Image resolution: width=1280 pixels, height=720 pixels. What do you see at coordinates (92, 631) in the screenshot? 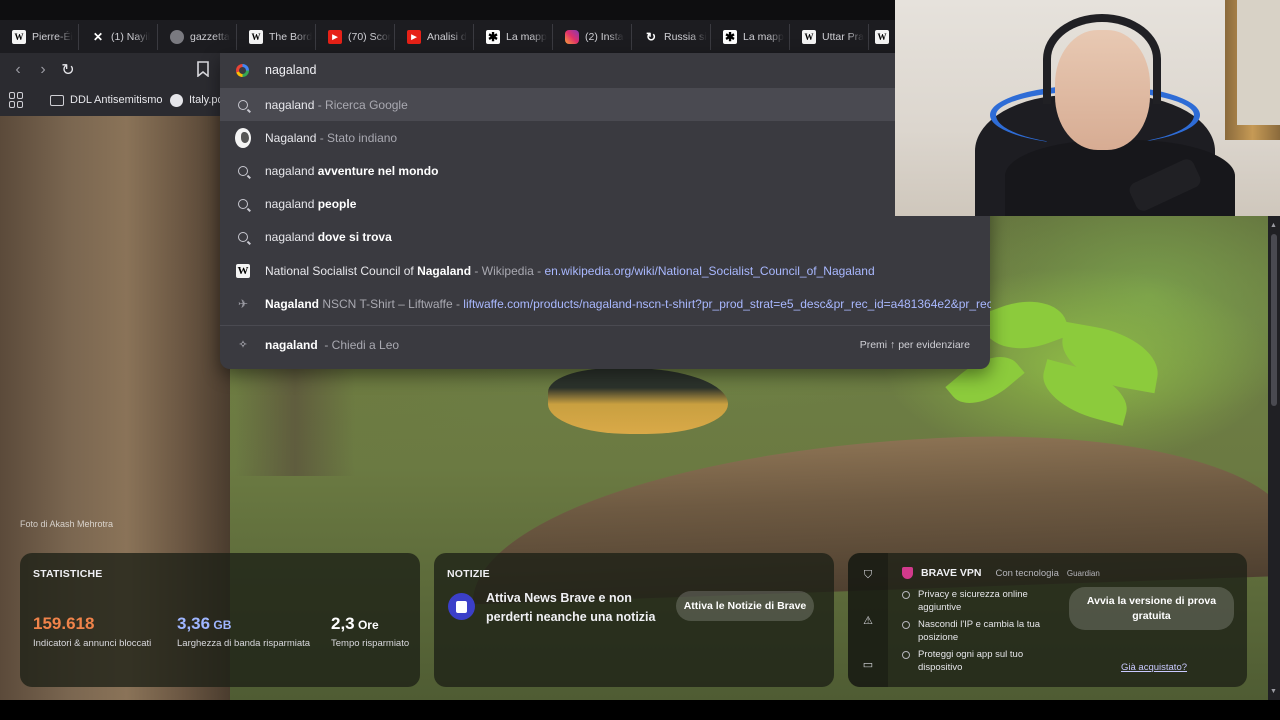
I see `stat-trackers: 159.618 Indicatori & annunci bloccati` at bounding box center [92, 631].